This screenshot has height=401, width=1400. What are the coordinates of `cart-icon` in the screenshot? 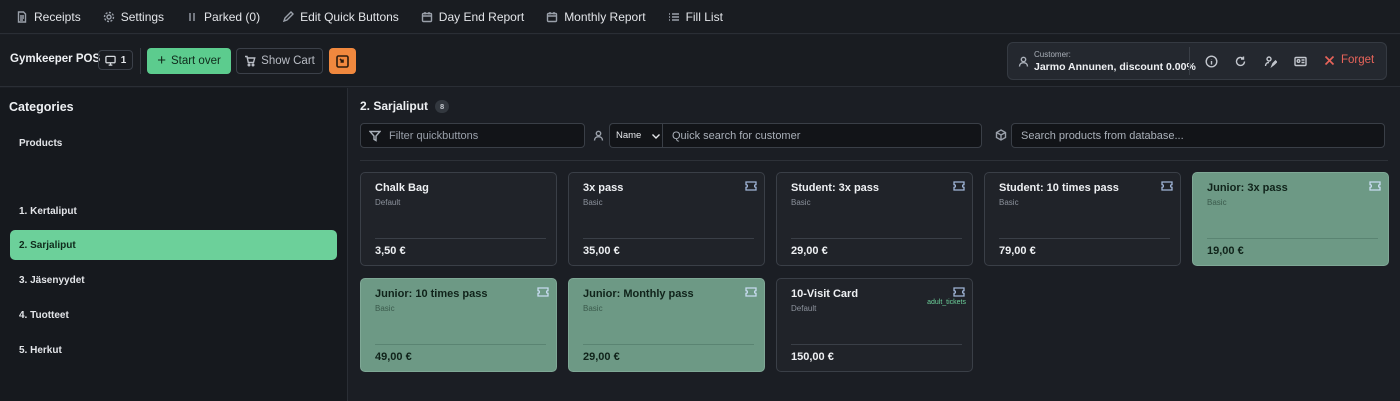 It's located at (250, 61).